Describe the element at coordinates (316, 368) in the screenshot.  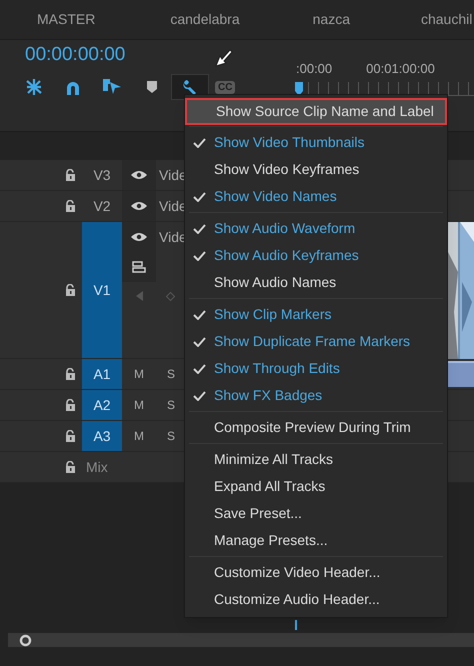
I see `menu-item: Show Through Edits` at that location.